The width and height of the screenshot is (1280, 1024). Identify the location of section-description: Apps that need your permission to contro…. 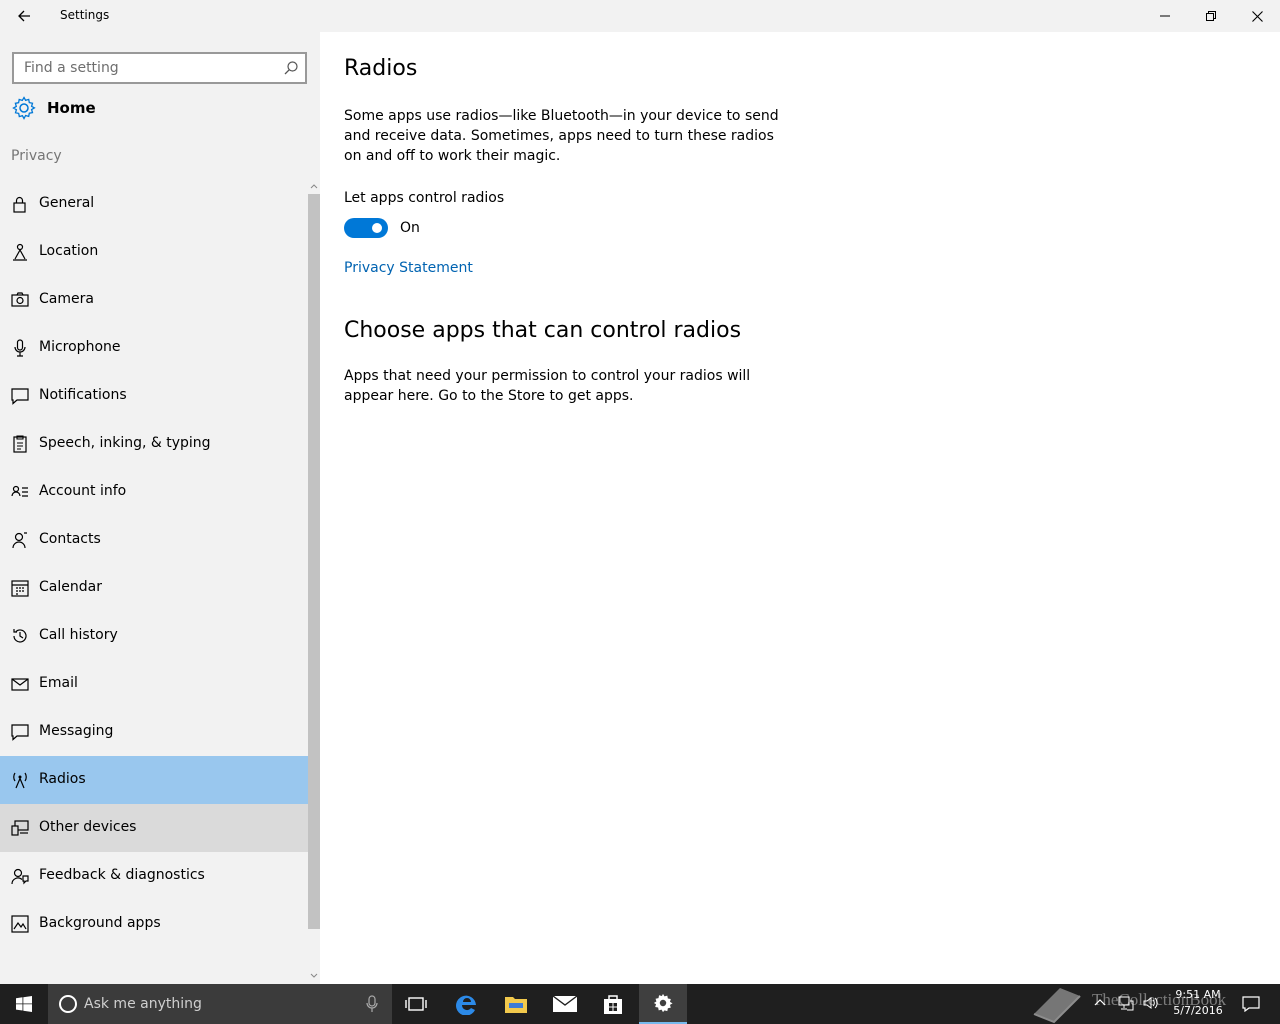
(547, 386).